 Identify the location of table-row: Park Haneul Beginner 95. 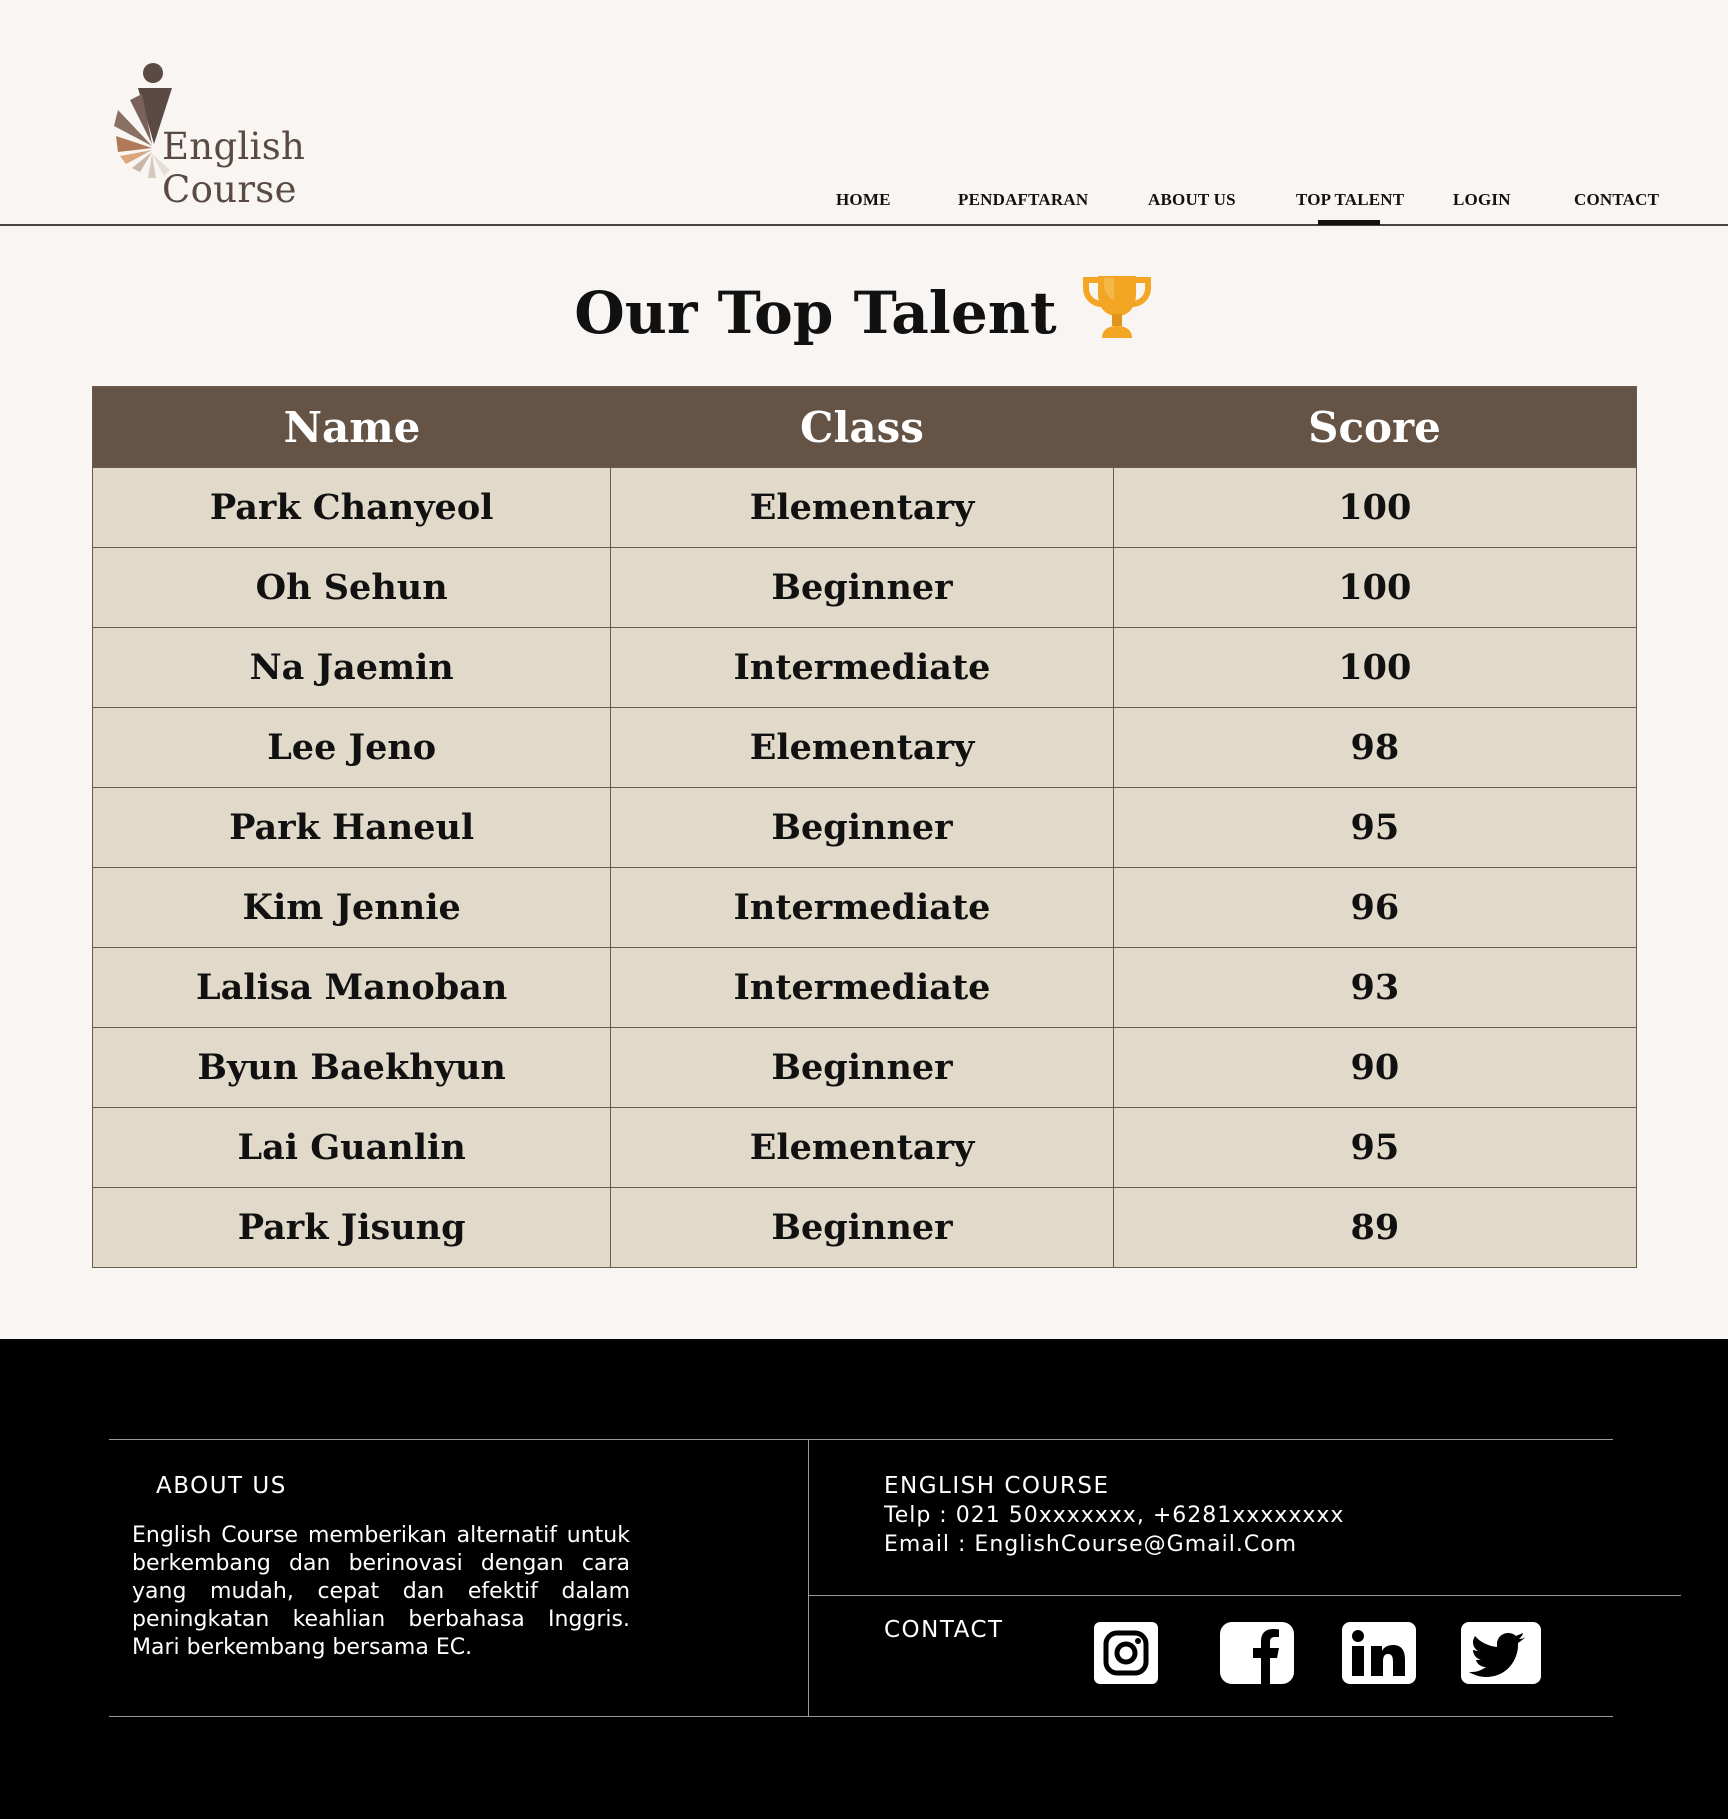
(864, 827).